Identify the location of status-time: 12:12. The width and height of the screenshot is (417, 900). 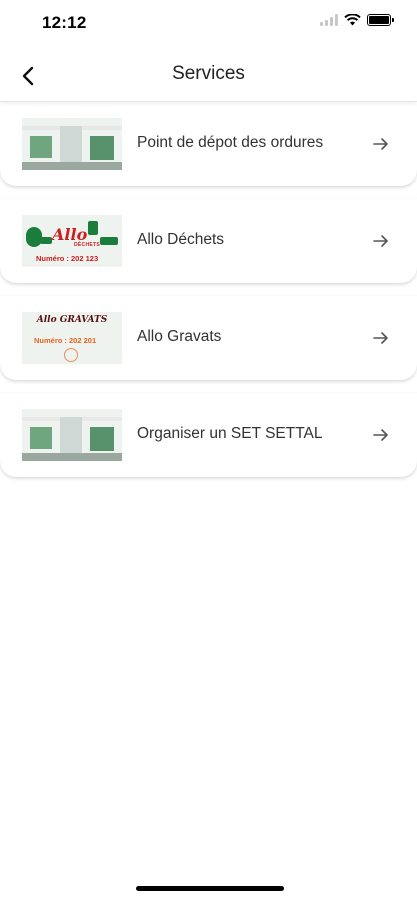
(64, 22).